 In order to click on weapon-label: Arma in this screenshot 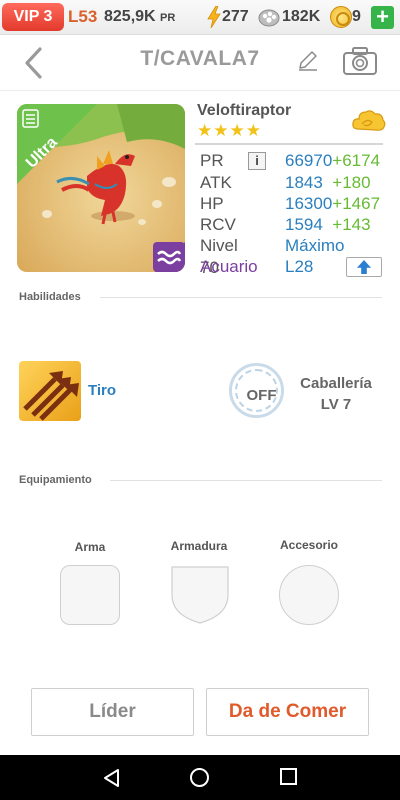, I will do `click(90, 547)`.